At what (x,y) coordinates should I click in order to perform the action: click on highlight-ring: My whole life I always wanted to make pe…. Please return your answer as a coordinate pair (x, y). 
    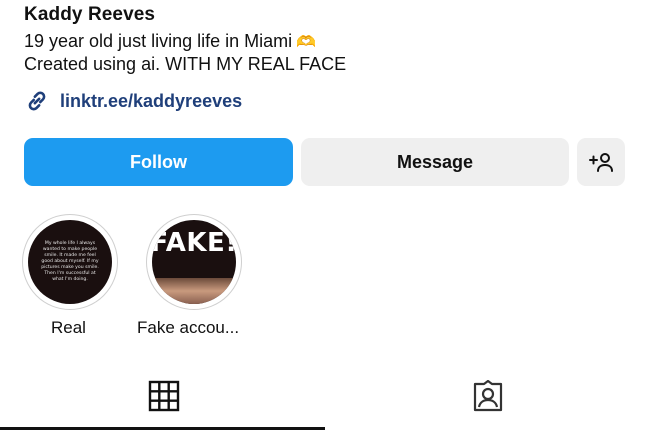
    Looking at the image, I should click on (70, 262).